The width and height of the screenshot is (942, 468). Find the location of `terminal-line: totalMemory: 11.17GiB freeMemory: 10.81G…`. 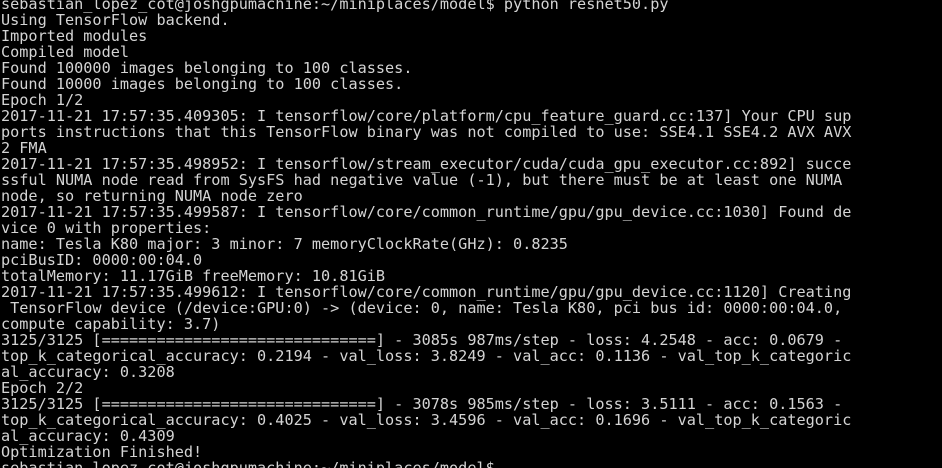

terminal-line: totalMemory: 11.17GiB freeMemory: 10.81G… is located at coordinates (193, 276).